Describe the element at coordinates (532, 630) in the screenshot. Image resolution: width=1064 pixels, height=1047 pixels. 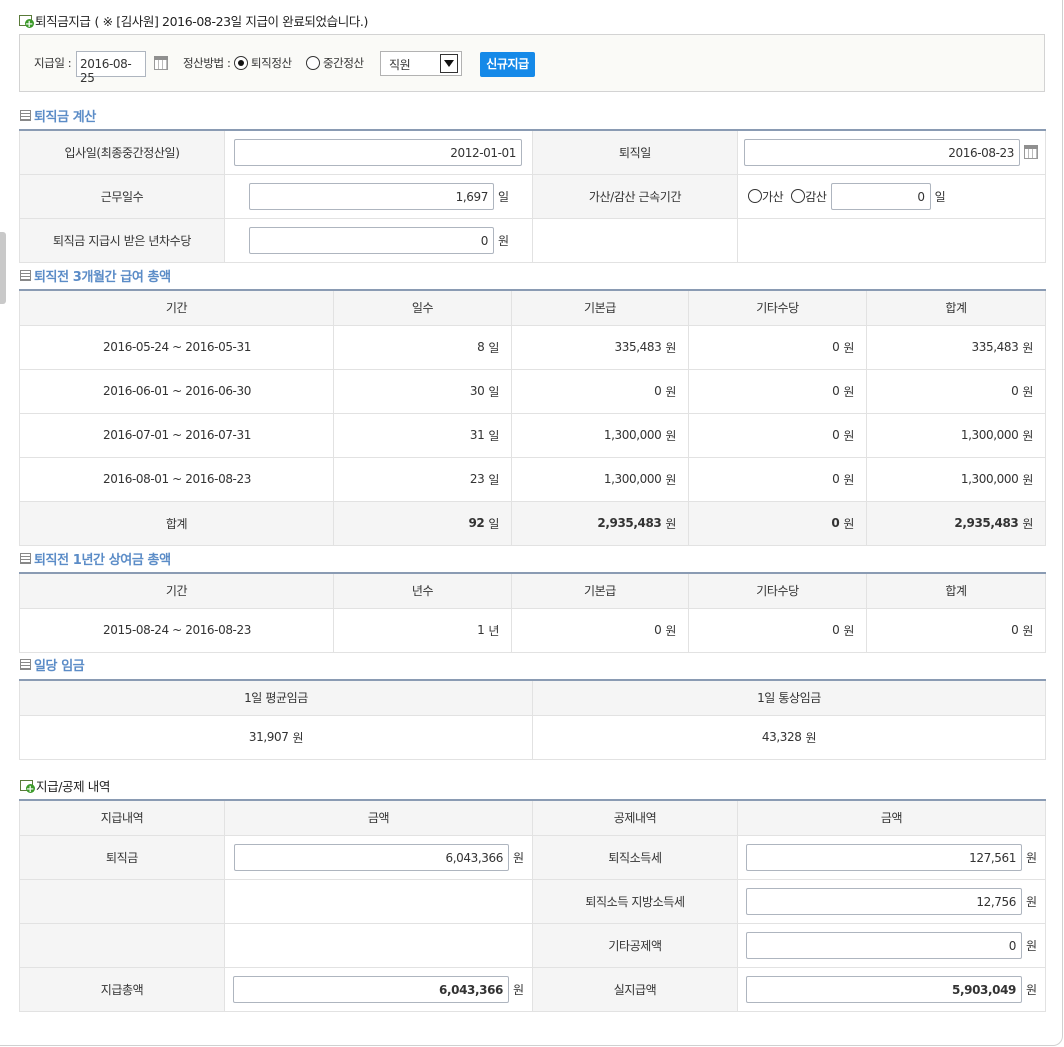
I see `table-row: 2015-08-24 ~ 2016-08-23 1년 0원 0원 0원` at that location.